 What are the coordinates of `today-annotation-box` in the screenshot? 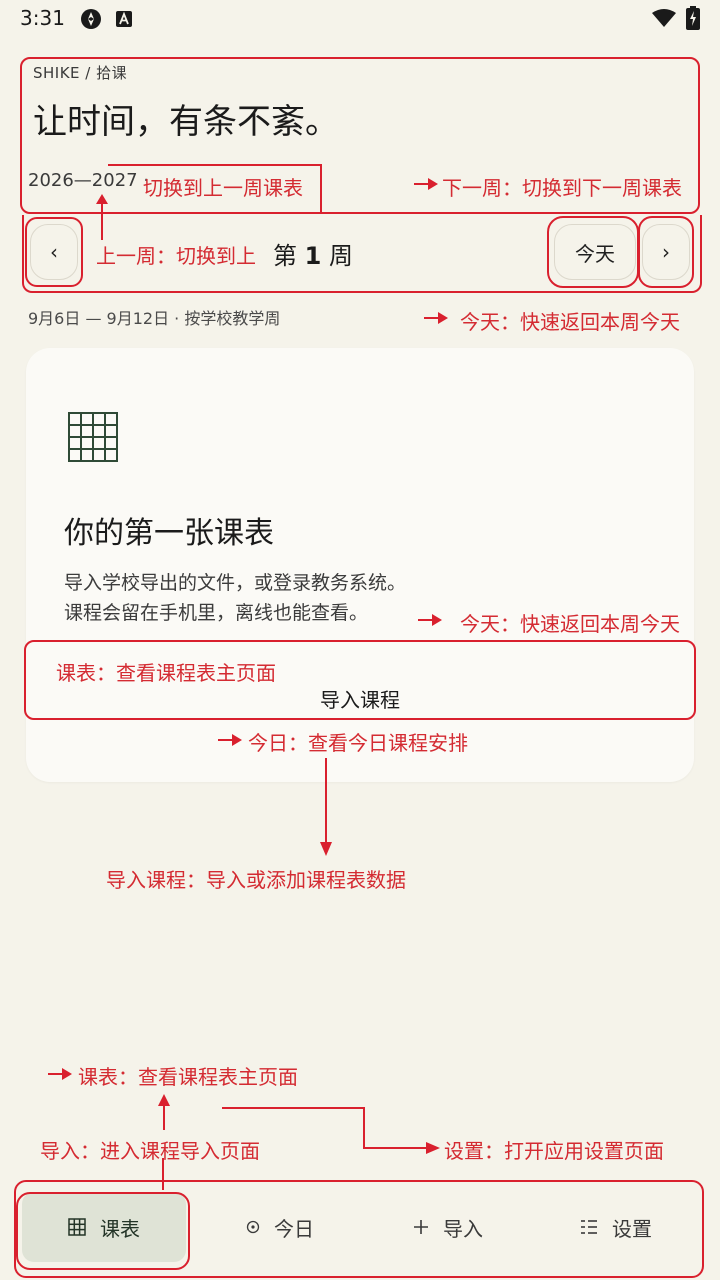 It's located at (593, 252).